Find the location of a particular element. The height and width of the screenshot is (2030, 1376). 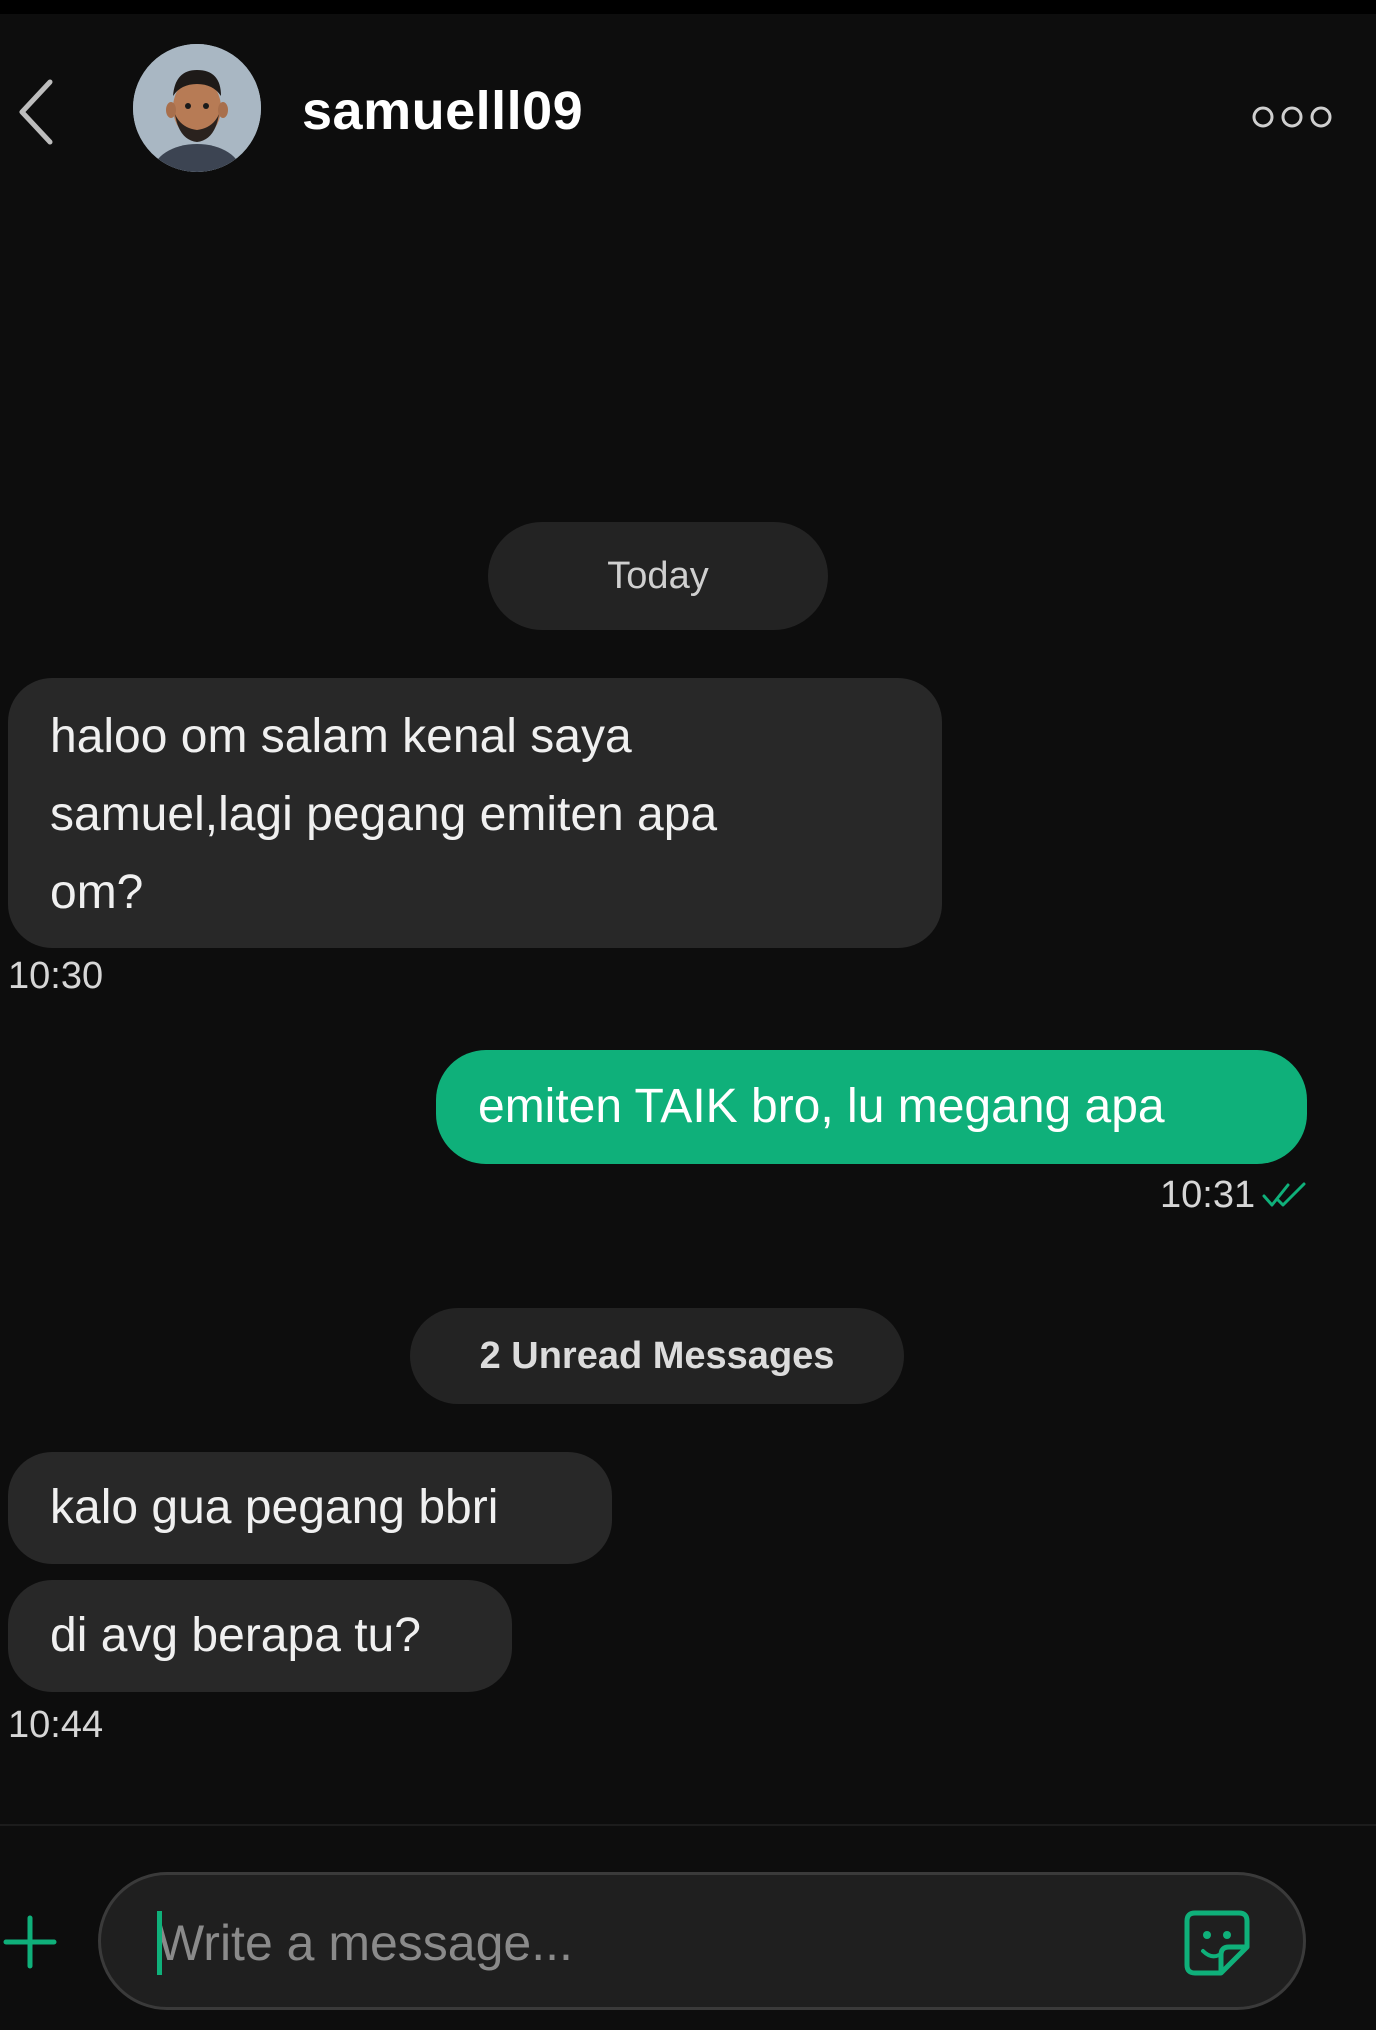

more-options-icon is located at coordinates (1292, 117).